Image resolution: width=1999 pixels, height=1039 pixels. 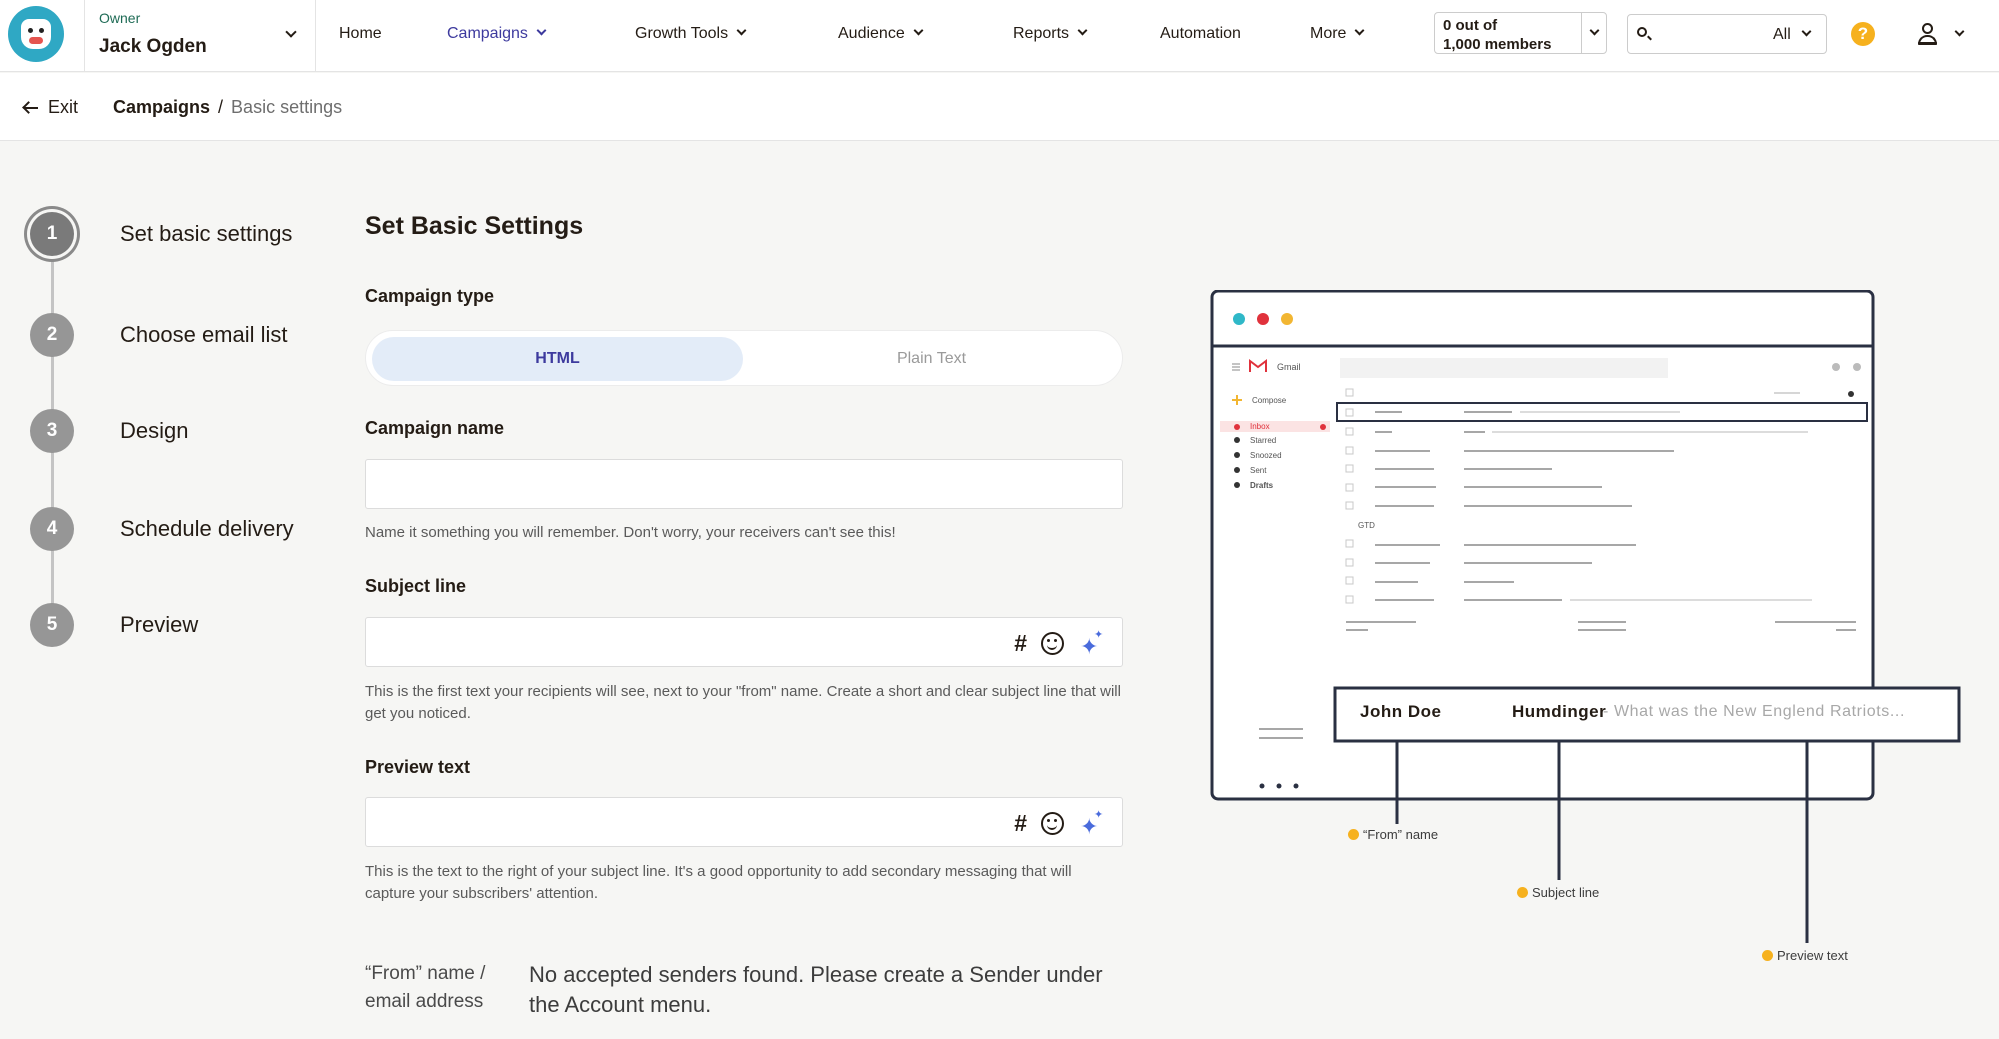 What do you see at coordinates (1642, 32) in the screenshot?
I see `search-icon` at bounding box center [1642, 32].